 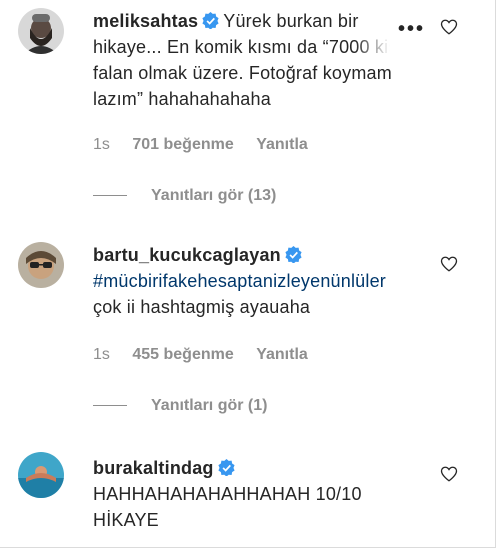 What do you see at coordinates (227, 507) in the screenshot?
I see `comment-text: HAHHAHAHAHAHHAHAH 10/10 HİKAYE` at bounding box center [227, 507].